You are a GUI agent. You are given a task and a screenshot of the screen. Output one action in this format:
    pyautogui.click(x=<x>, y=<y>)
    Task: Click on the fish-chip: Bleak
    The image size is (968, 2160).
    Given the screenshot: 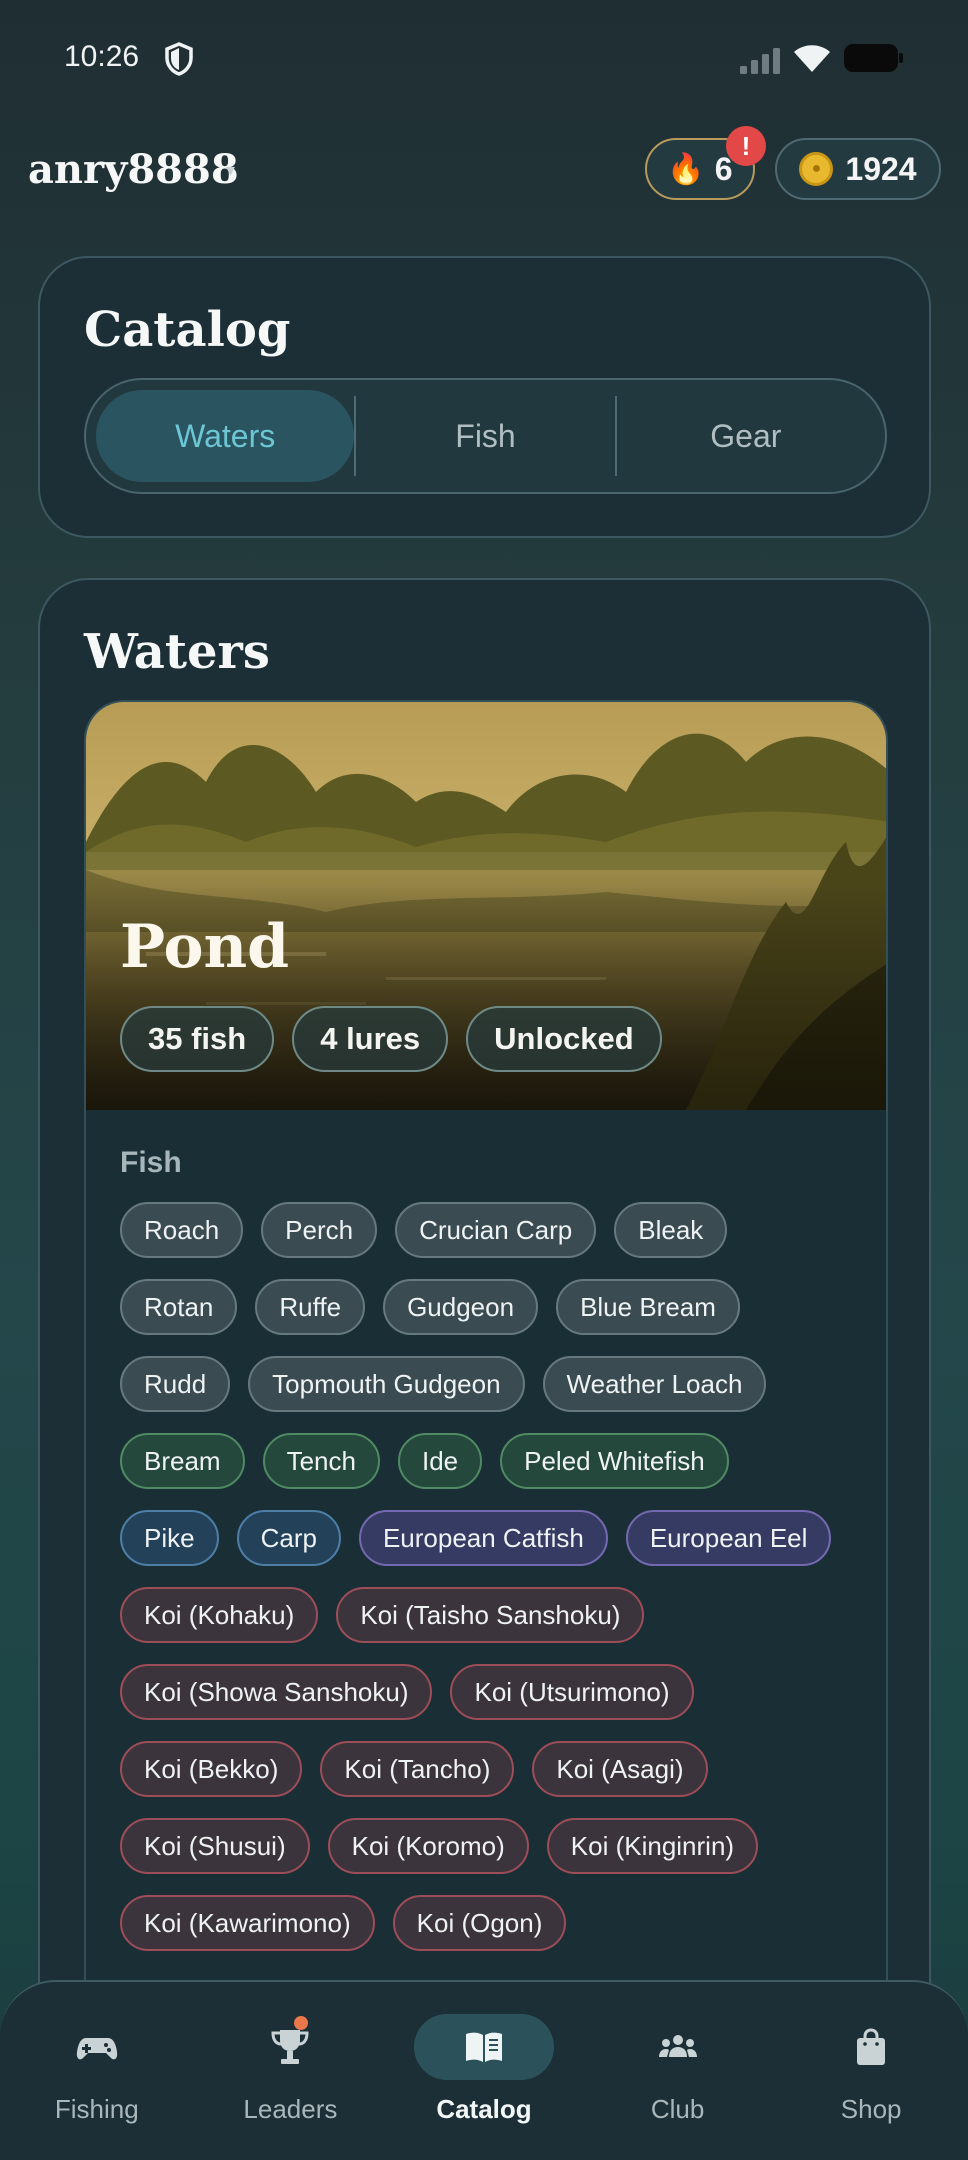 What is the action you would take?
    pyautogui.click(x=671, y=1230)
    